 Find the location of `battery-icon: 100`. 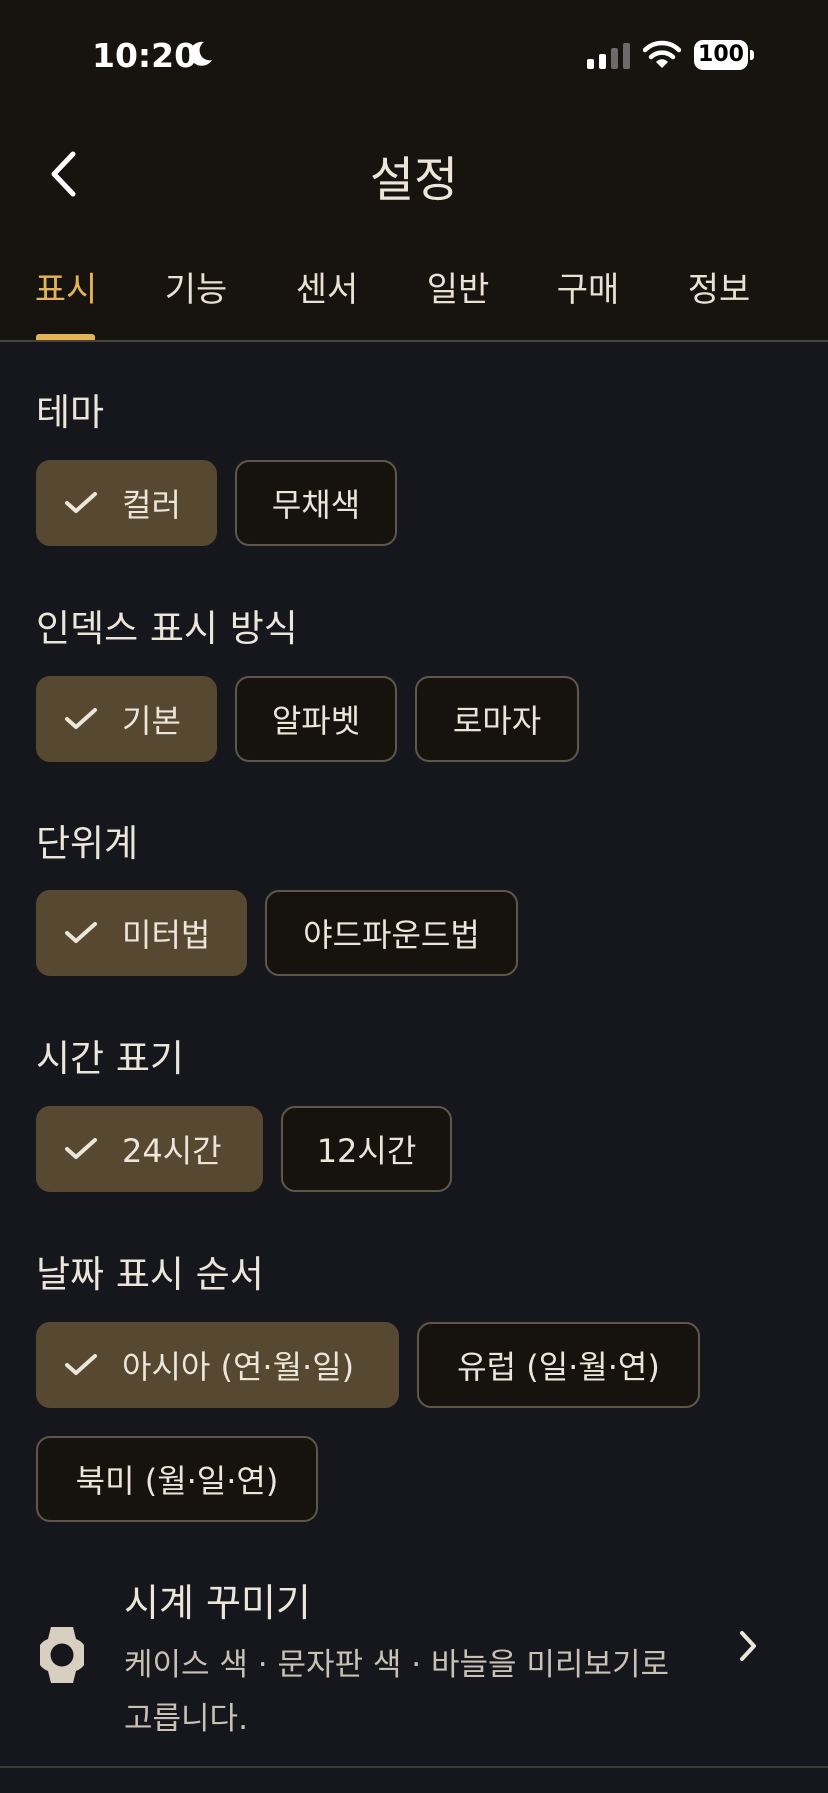

battery-icon: 100 is located at coordinates (725, 56).